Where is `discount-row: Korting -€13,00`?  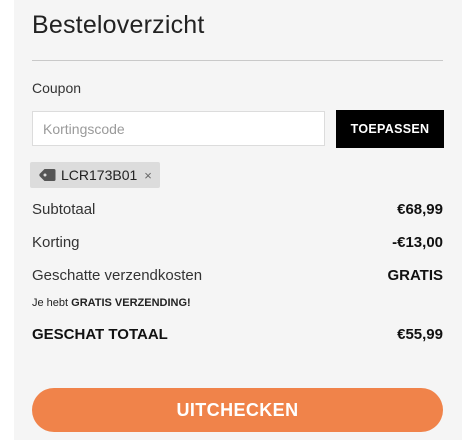 discount-row: Korting -€13,00 is located at coordinates (237, 242).